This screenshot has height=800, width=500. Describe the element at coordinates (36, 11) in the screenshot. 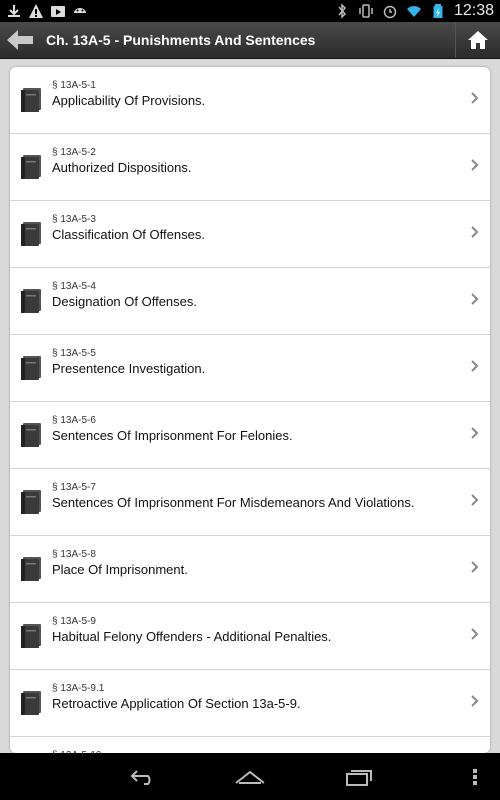

I see `warning-icon` at that location.